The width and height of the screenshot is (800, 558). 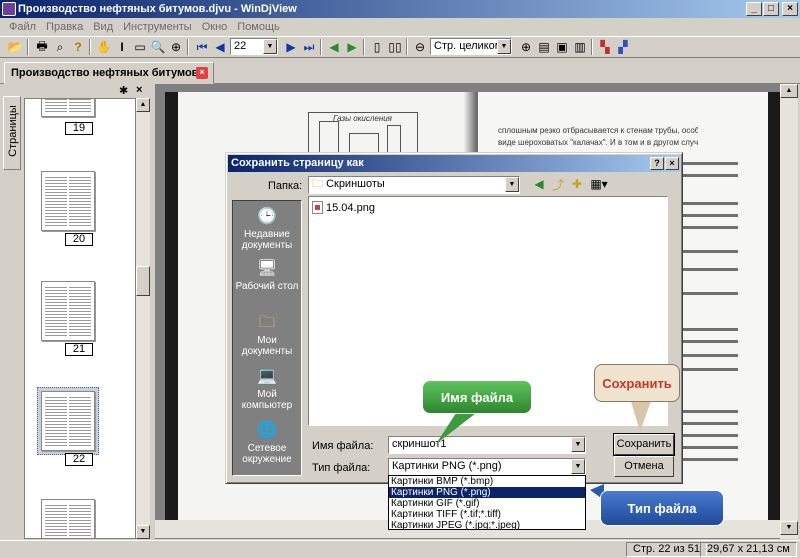 I want to click on filetype-callout: Тип файла, so click(x=662, y=508).